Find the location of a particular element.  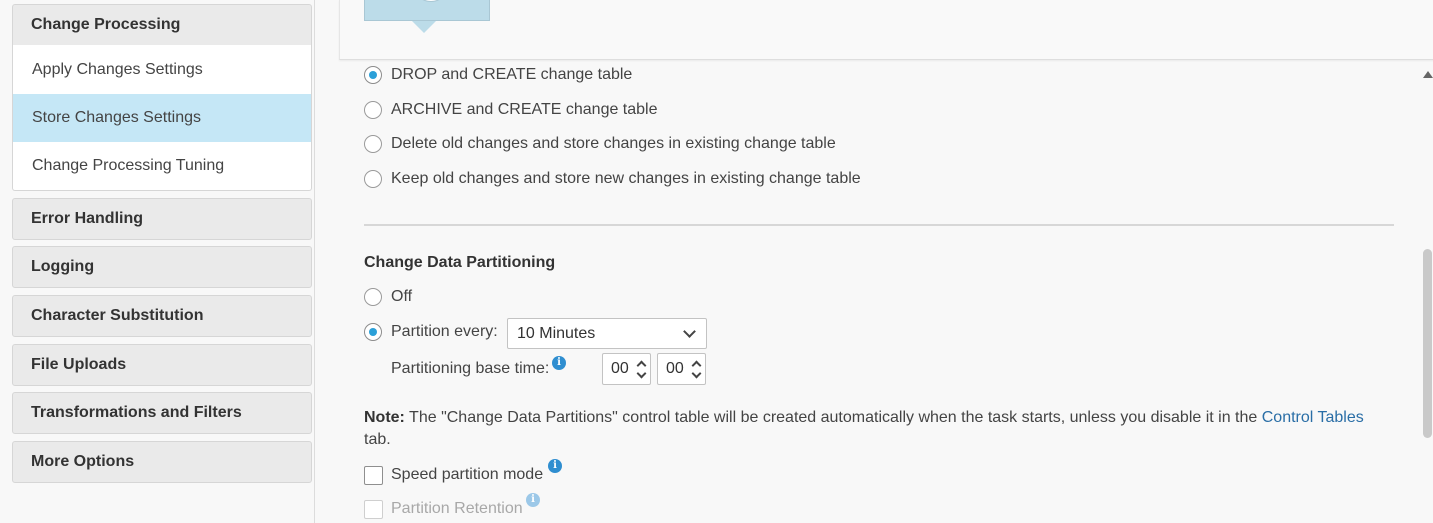

partition-retention-label: Partition Retention is located at coordinates (457, 508).